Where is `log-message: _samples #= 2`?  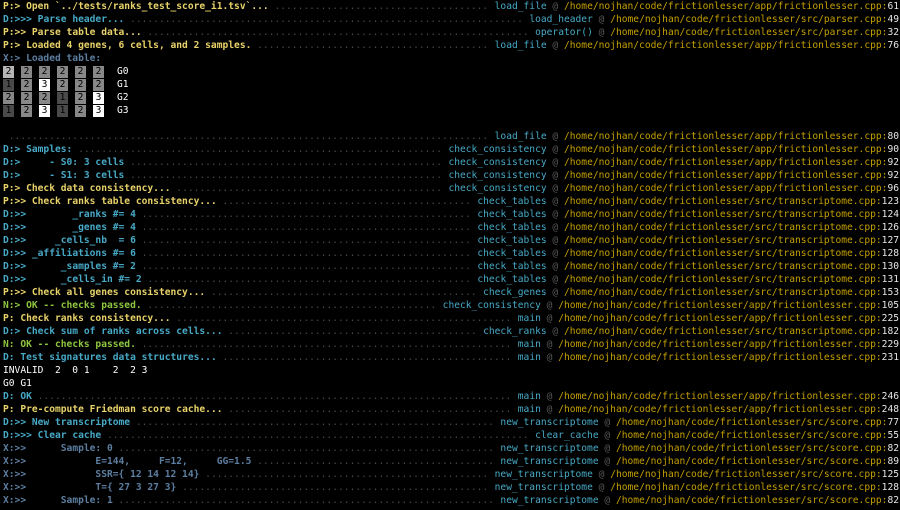
log-message: _samples #= 2 is located at coordinates (81, 266).